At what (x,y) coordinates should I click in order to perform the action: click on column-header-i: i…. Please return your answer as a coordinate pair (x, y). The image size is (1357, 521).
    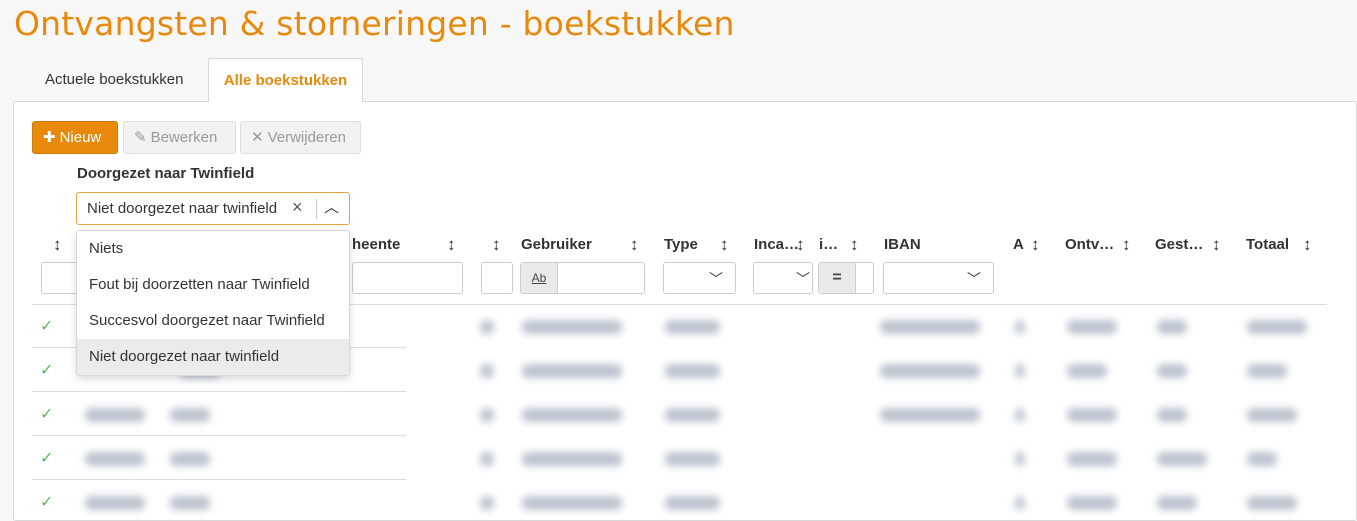
    Looking at the image, I should click on (829, 244).